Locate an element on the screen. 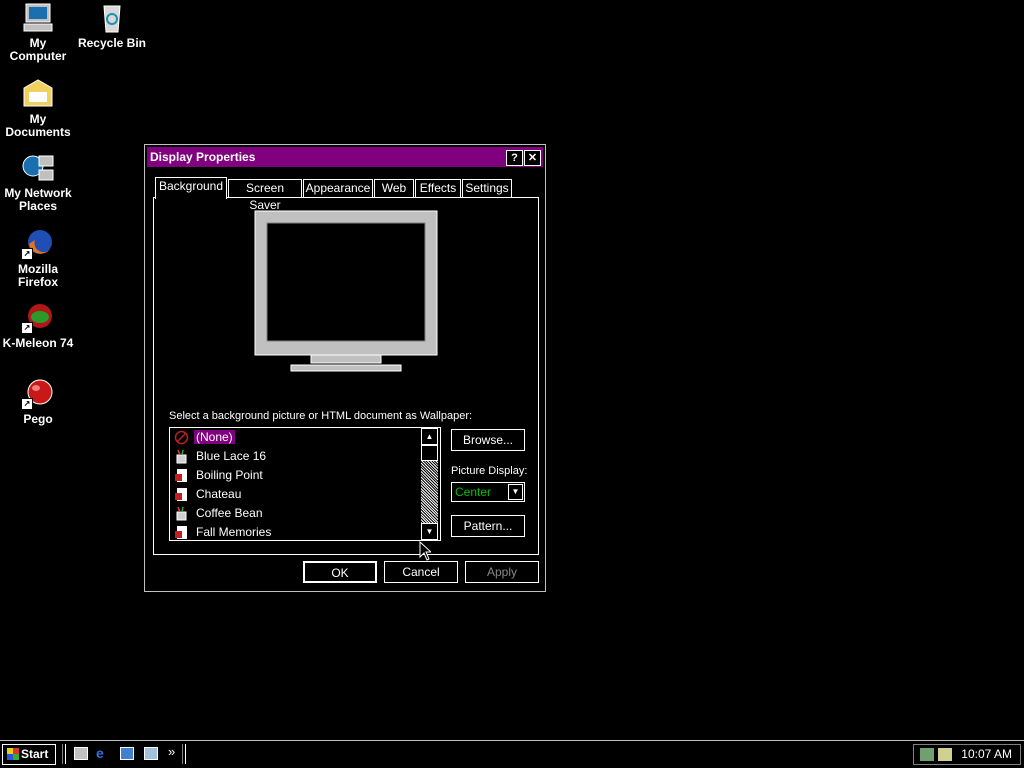  scroll-down-button: ▼ is located at coordinates (429, 531).